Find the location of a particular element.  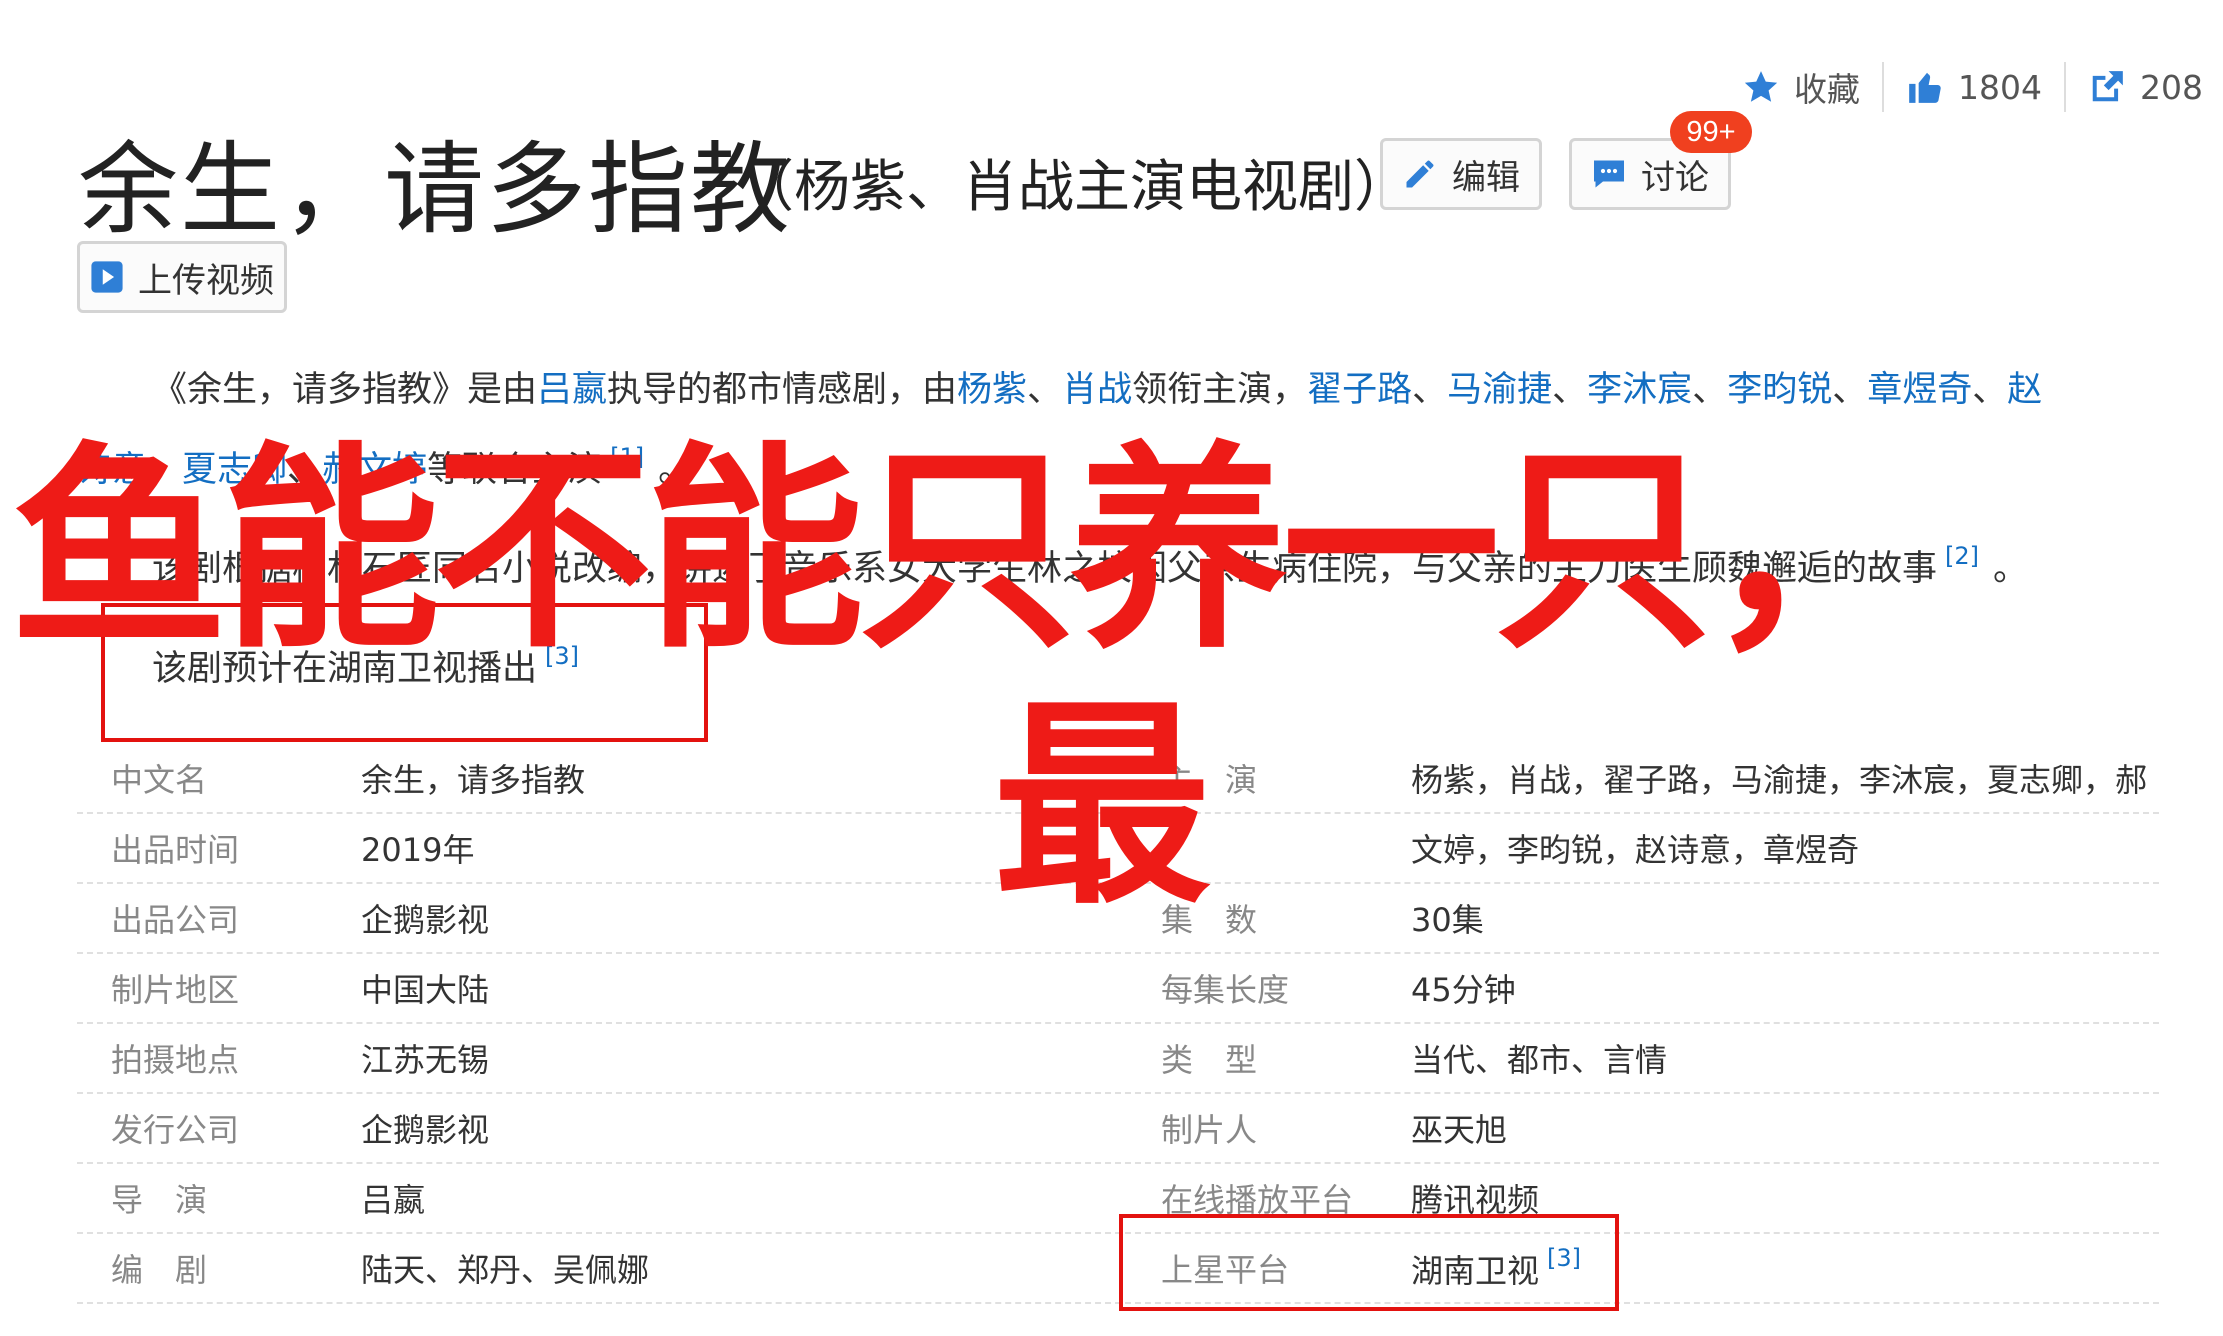

link-actor: 李昀锐 is located at coordinates (1779, 390).